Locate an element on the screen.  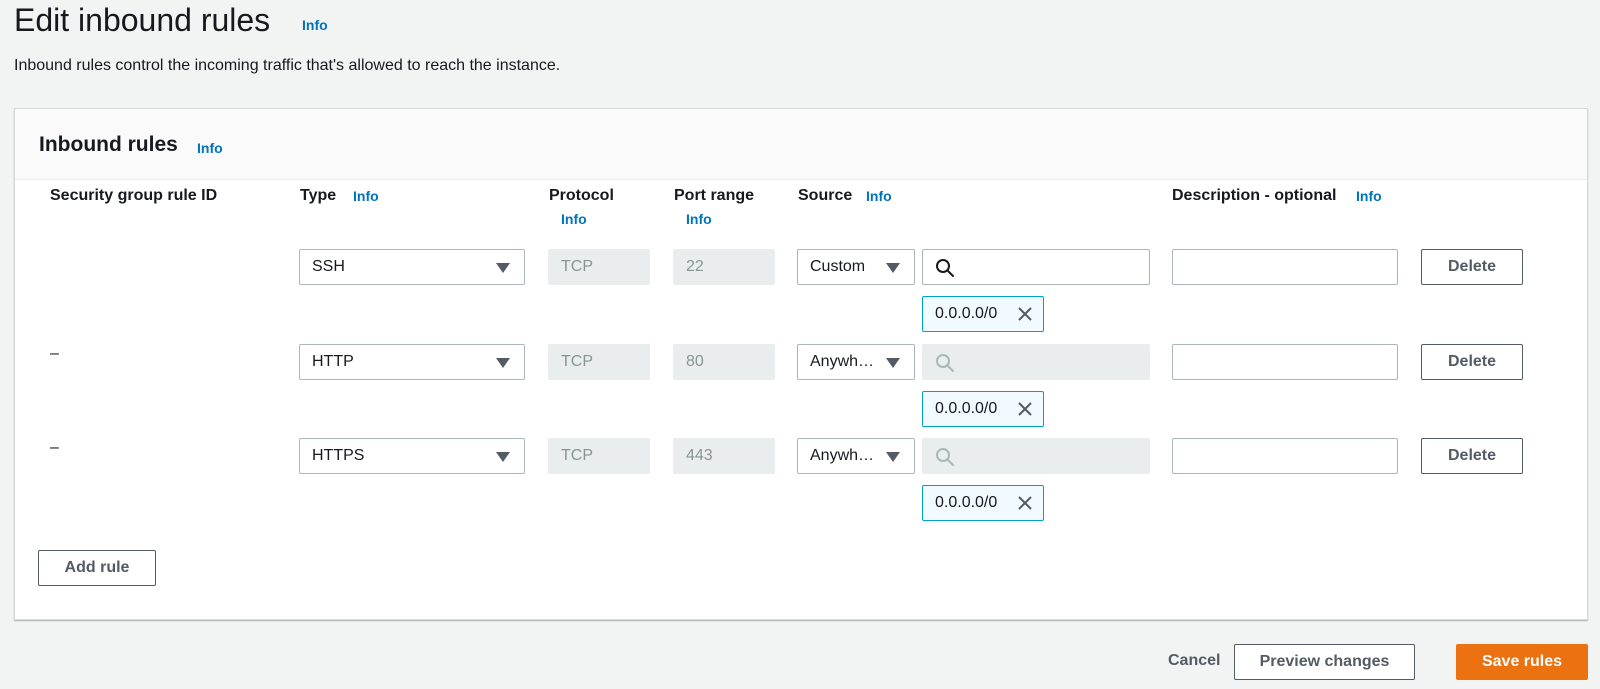
add-rule-button: Add rule is located at coordinates (97, 568).